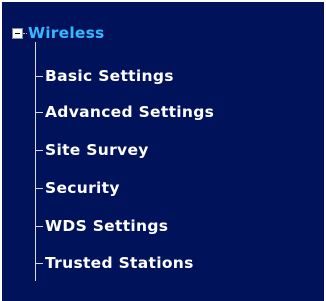  What do you see at coordinates (109, 76) in the screenshot?
I see `menu-item-label: Basic Settings` at bounding box center [109, 76].